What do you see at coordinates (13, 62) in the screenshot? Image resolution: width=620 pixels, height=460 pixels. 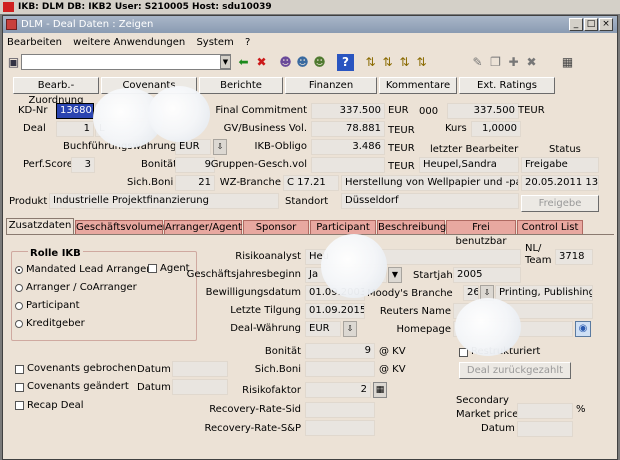 I see `save-icon: ▣` at bounding box center [13, 62].